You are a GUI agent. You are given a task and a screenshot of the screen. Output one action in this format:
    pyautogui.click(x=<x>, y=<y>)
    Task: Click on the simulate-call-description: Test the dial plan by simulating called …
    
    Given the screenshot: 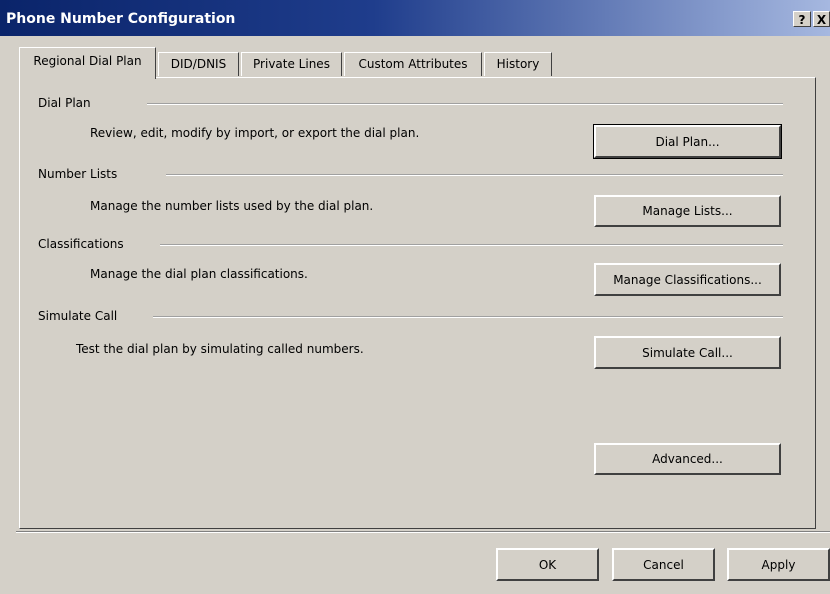 What is the action you would take?
    pyautogui.click(x=220, y=349)
    